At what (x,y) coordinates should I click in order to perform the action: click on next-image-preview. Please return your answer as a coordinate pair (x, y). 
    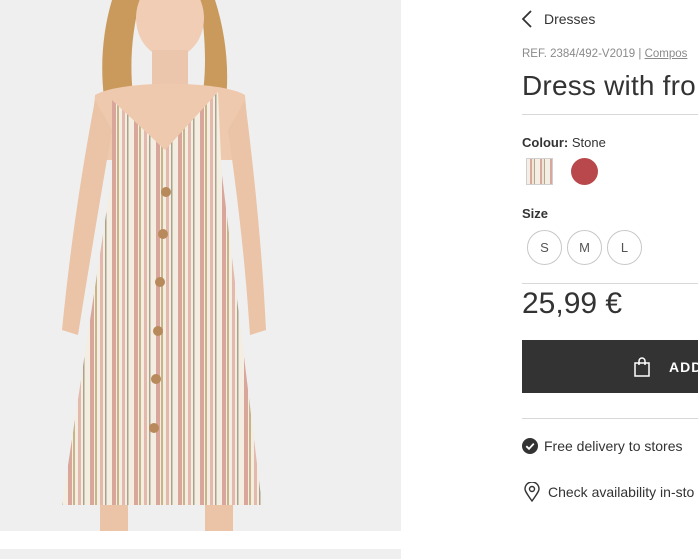
    Looking at the image, I should click on (200, 554).